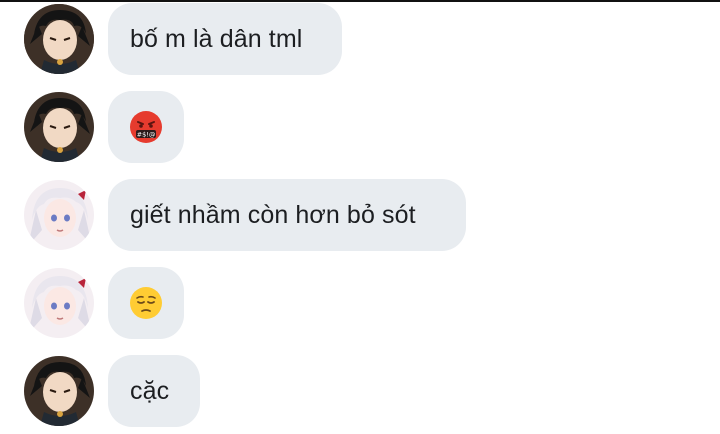 This screenshot has height=434, width=720. Describe the element at coordinates (273, 214) in the screenshot. I see `message-text: giết nhầm còn hơn bỏ sót` at that location.